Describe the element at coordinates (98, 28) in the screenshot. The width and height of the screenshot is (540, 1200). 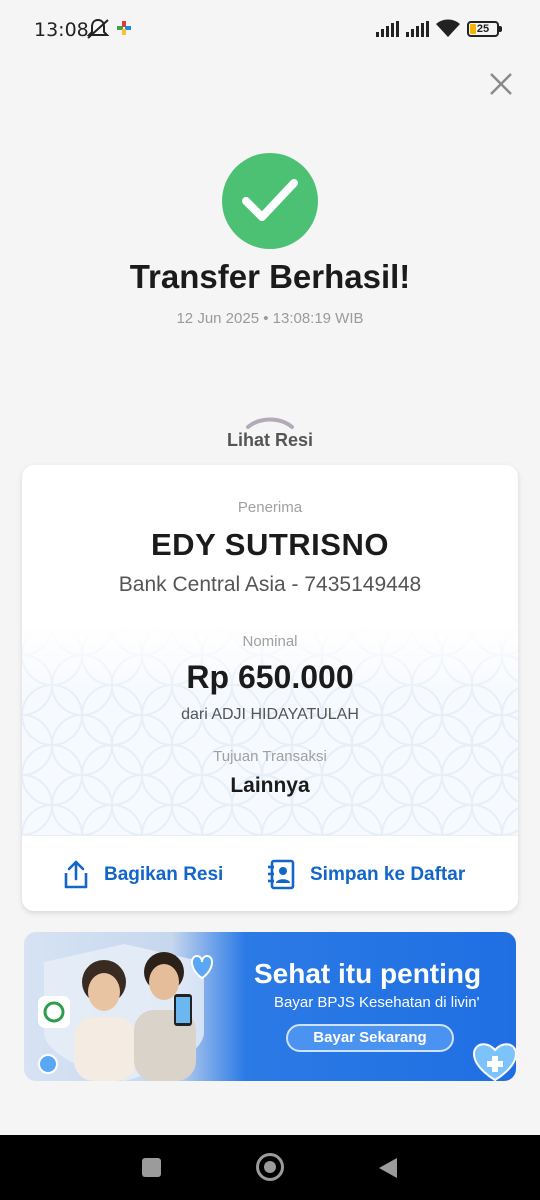
I see `mute-icon` at that location.